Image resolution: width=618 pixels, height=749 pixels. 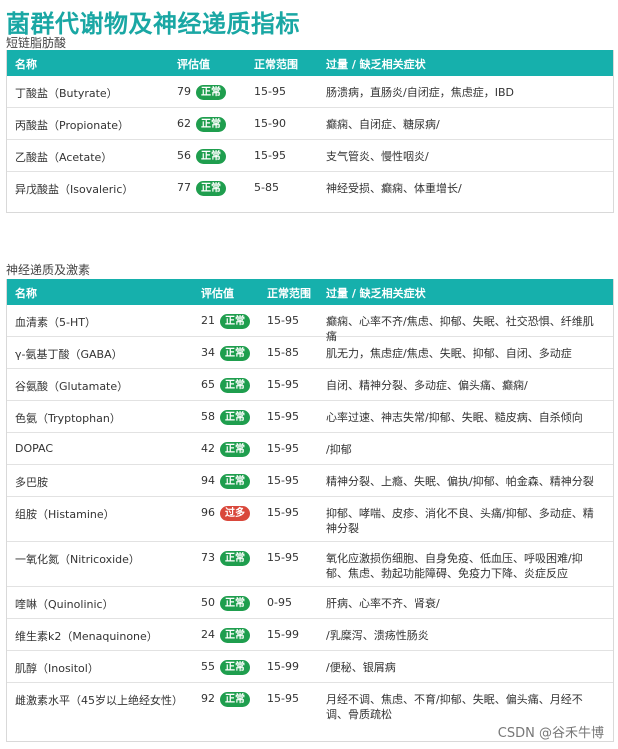 I want to click on section-label-neuro: 神经递质及激素, so click(x=48, y=270).